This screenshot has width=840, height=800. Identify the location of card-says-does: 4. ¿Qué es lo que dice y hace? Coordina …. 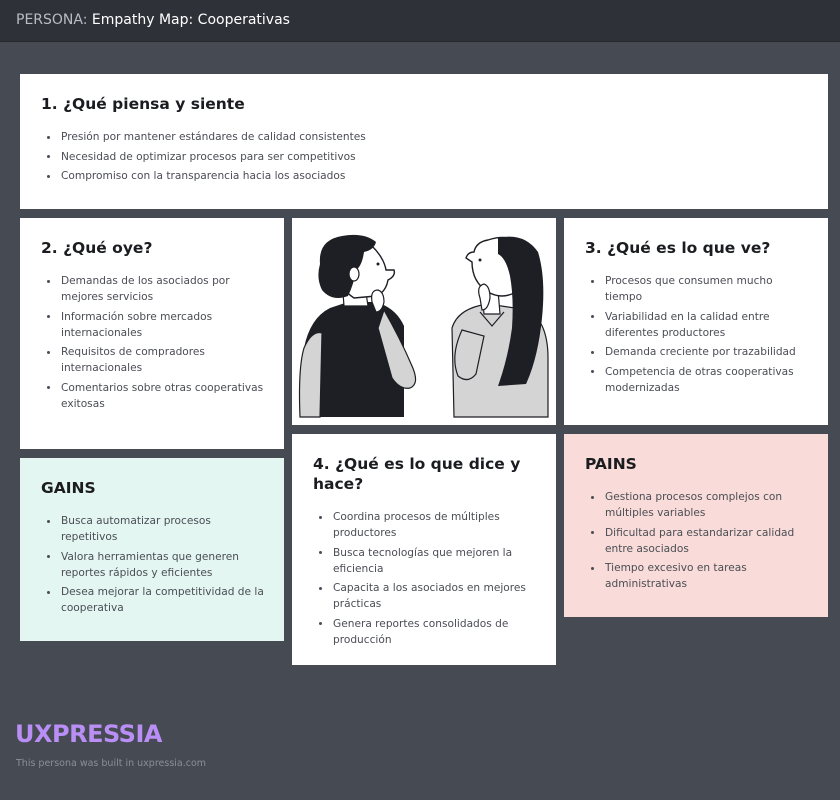
(424, 549).